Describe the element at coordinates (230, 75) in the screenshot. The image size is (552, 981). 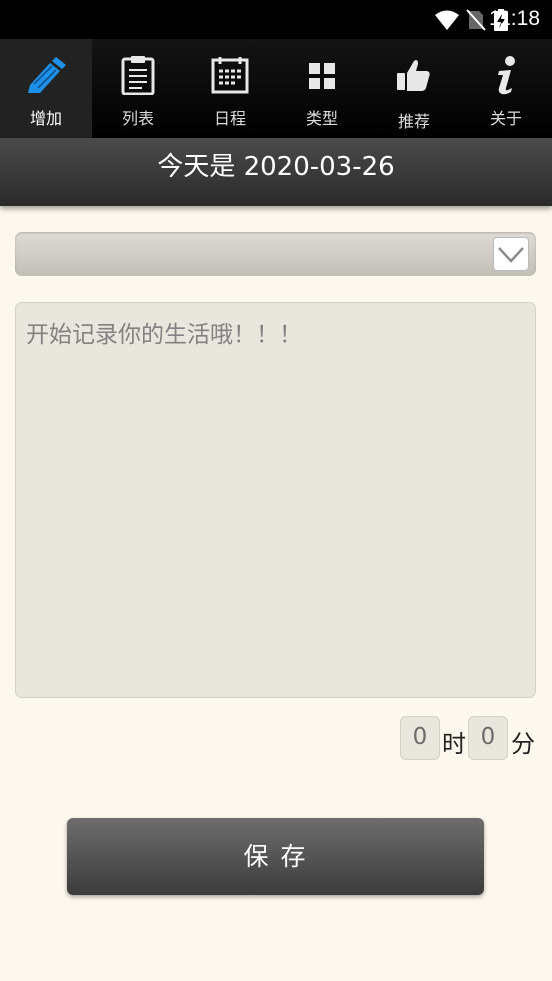
I see `calendar-icon` at that location.